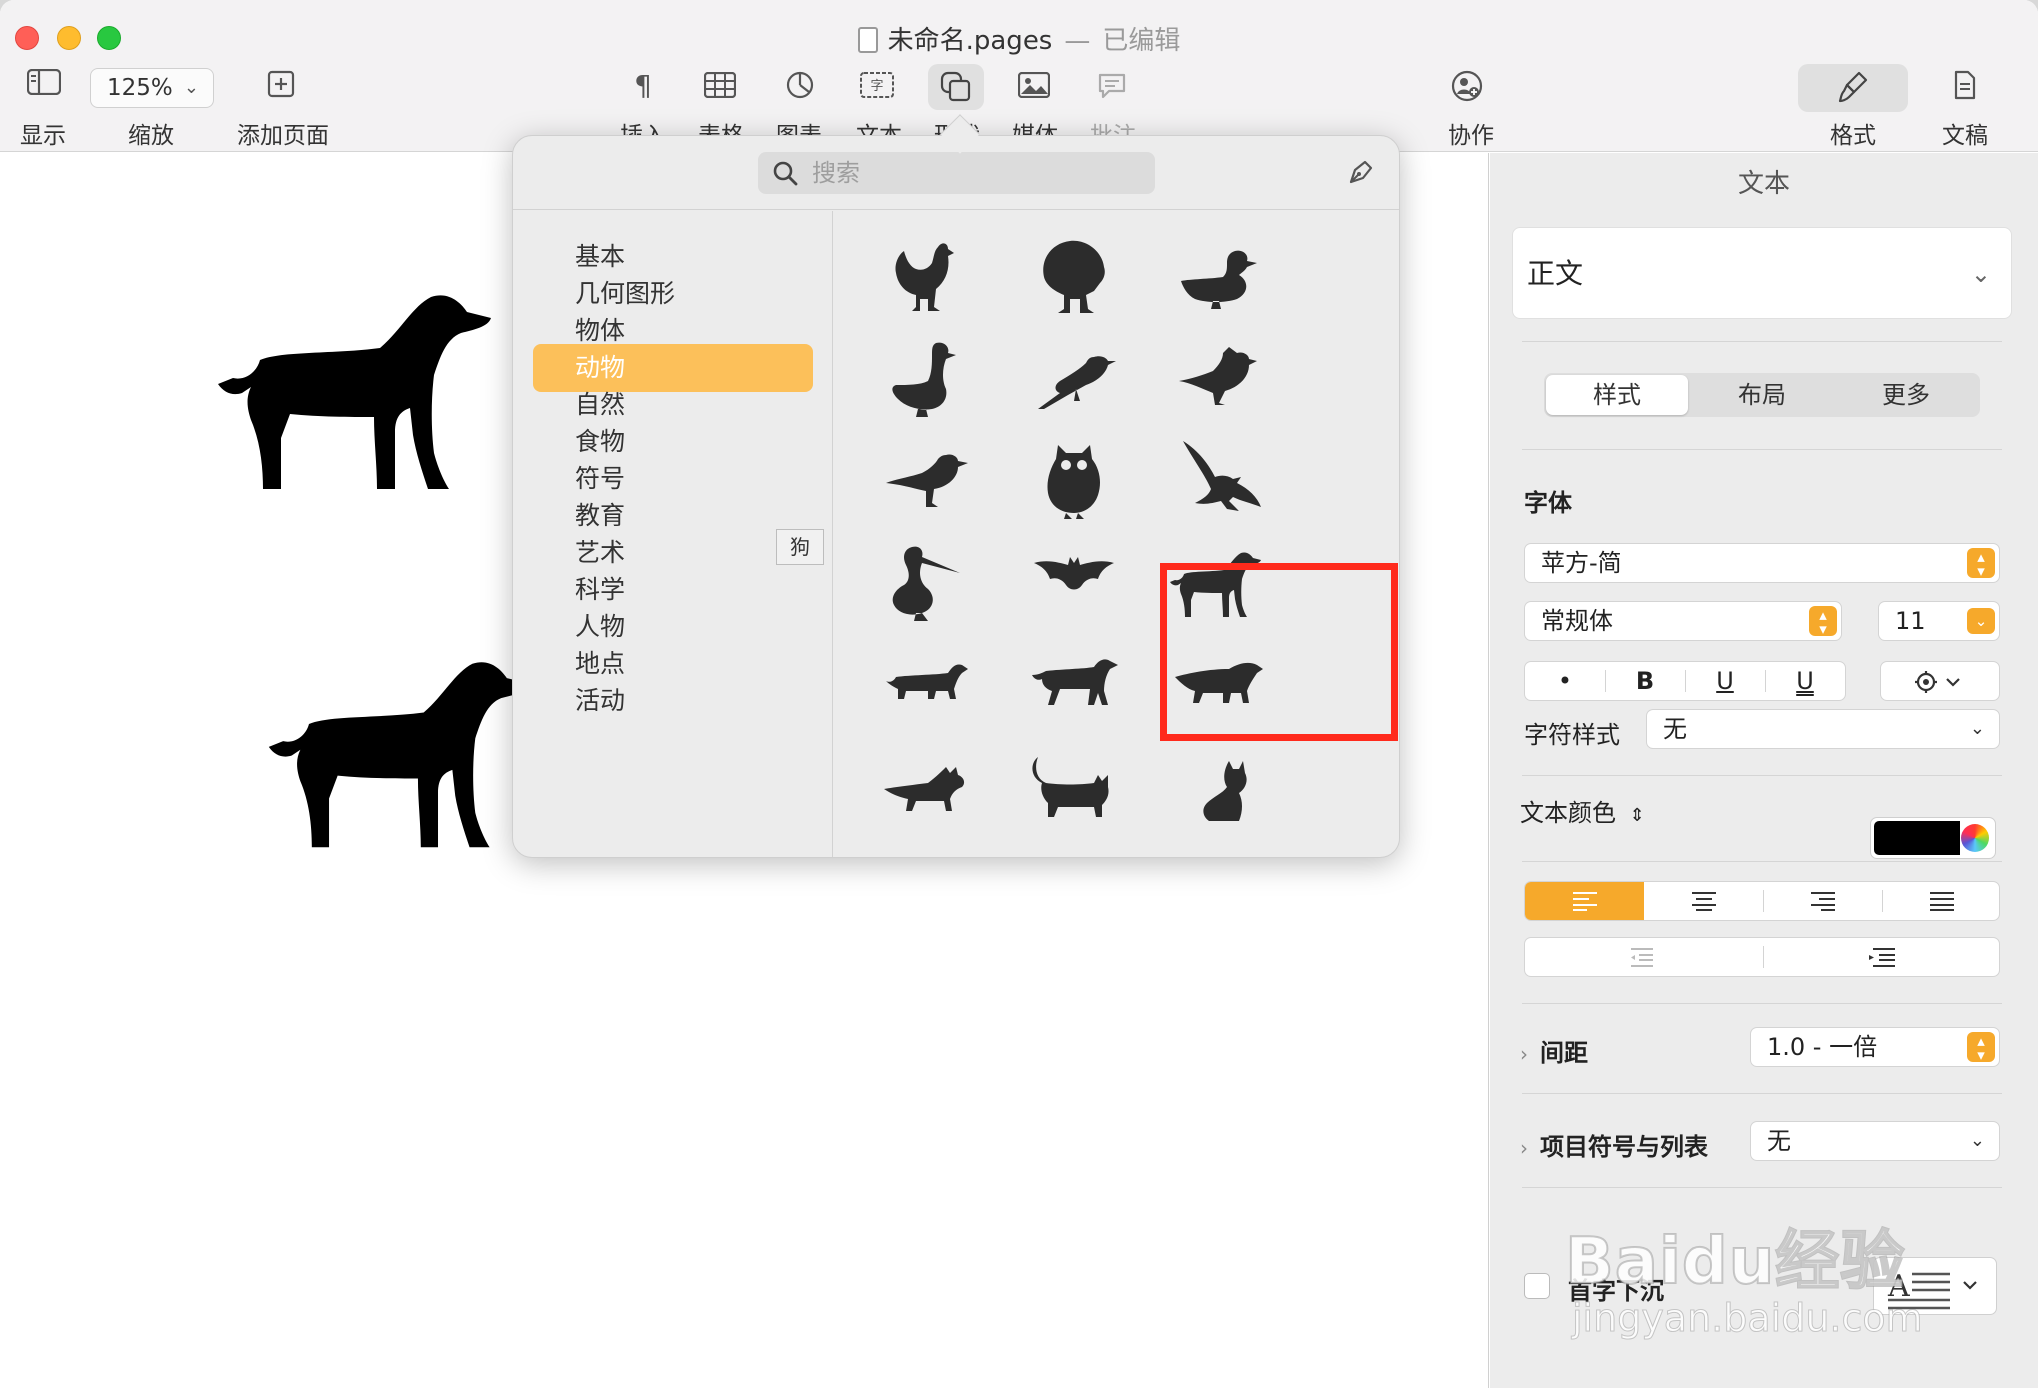 This screenshot has width=2038, height=1388. I want to click on spacing-value: 1.0 - 一倍, so click(1822, 1047).